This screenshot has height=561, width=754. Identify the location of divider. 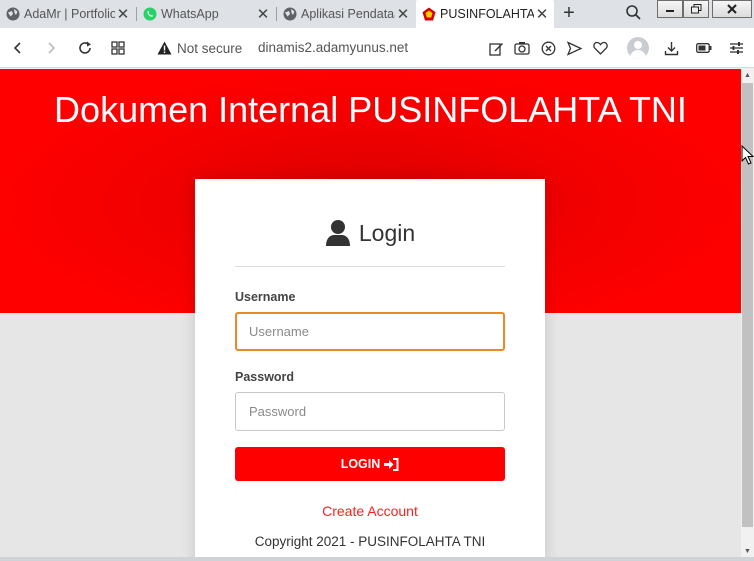
(370, 266).